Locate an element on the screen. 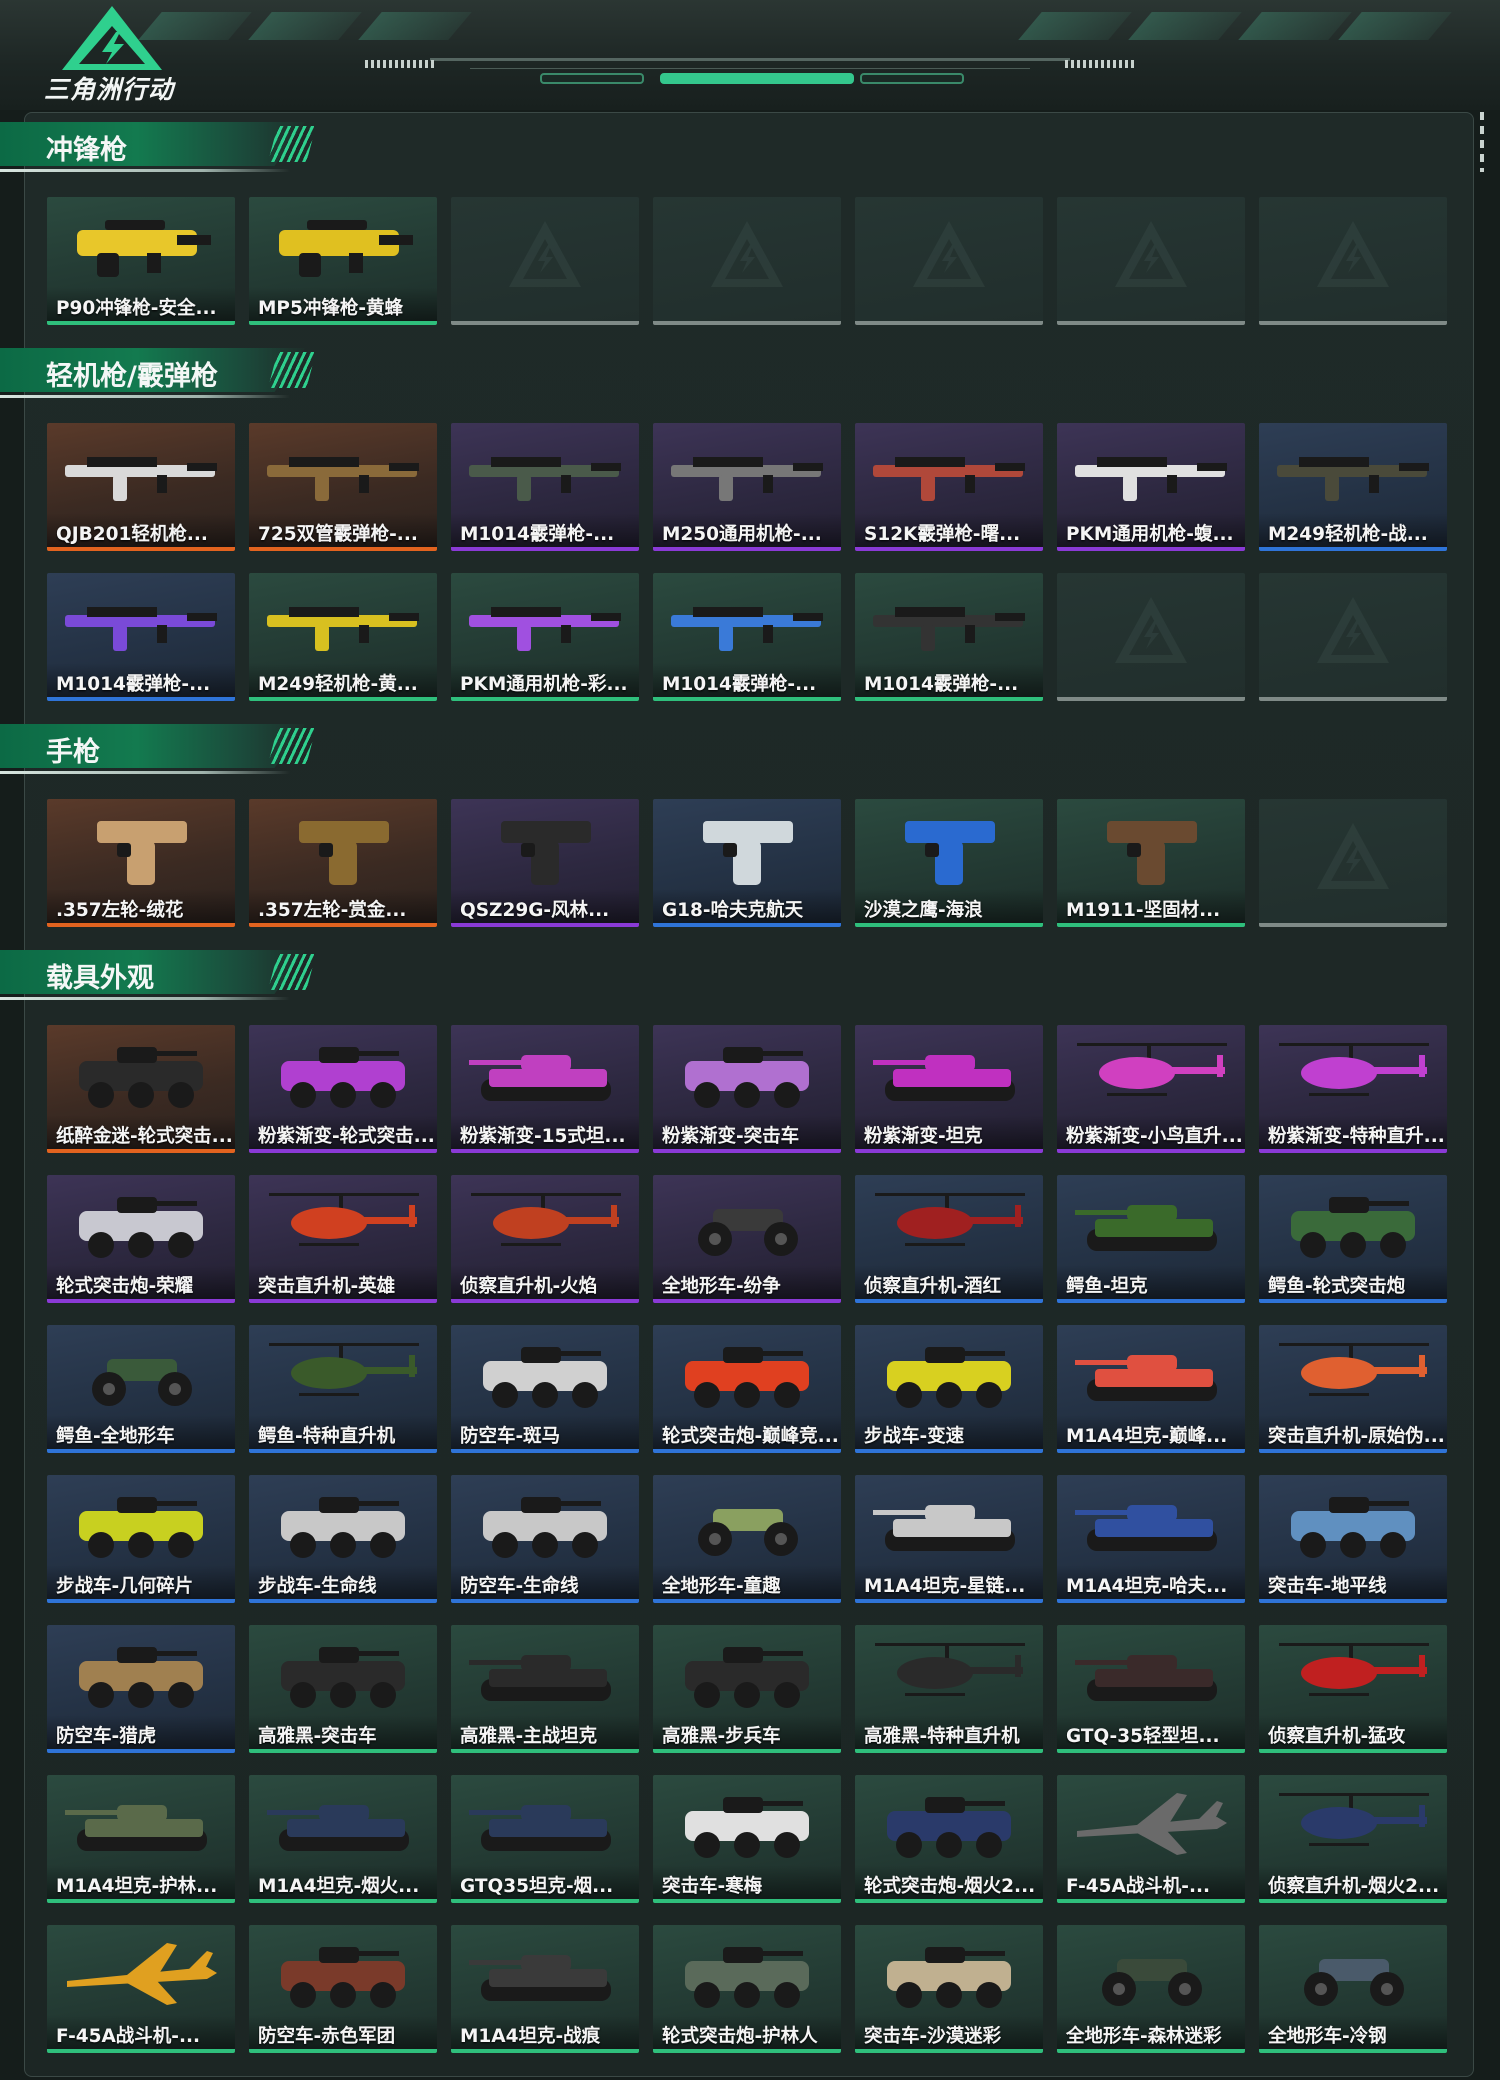 The image size is (1500, 2080). header-indicator-active is located at coordinates (802, 78).